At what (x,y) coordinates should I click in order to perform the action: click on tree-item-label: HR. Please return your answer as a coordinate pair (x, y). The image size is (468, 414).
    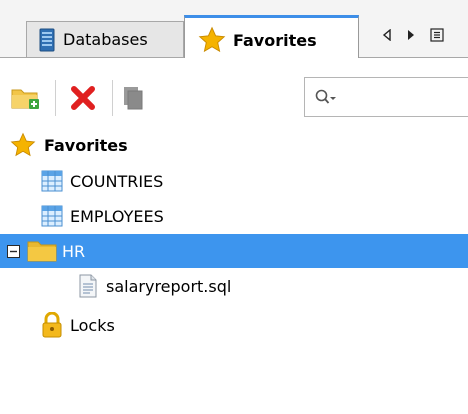
    Looking at the image, I should click on (74, 251).